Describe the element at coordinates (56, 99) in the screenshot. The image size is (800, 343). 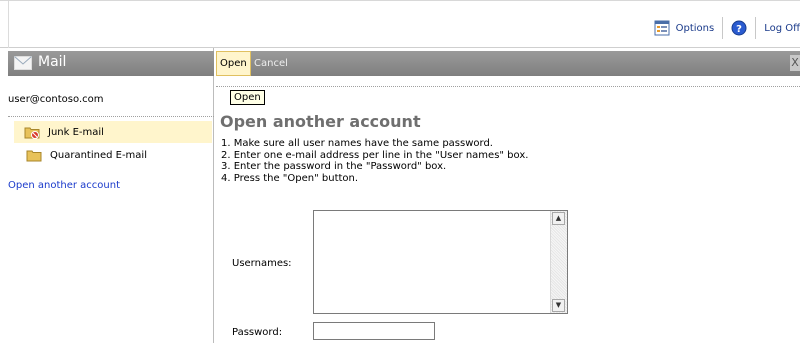
I see `account-email: user@contoso.com` at that location.